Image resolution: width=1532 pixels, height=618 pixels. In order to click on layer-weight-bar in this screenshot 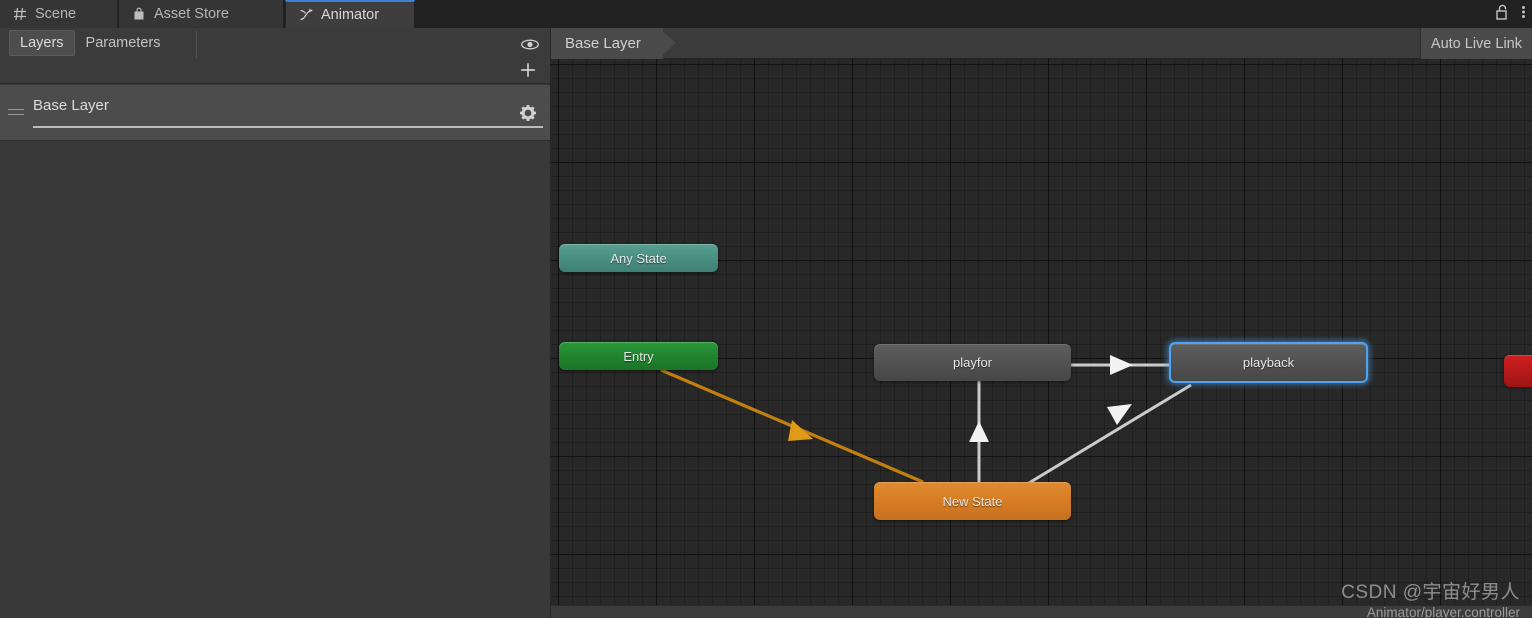, I will do `click(288, 127)`.